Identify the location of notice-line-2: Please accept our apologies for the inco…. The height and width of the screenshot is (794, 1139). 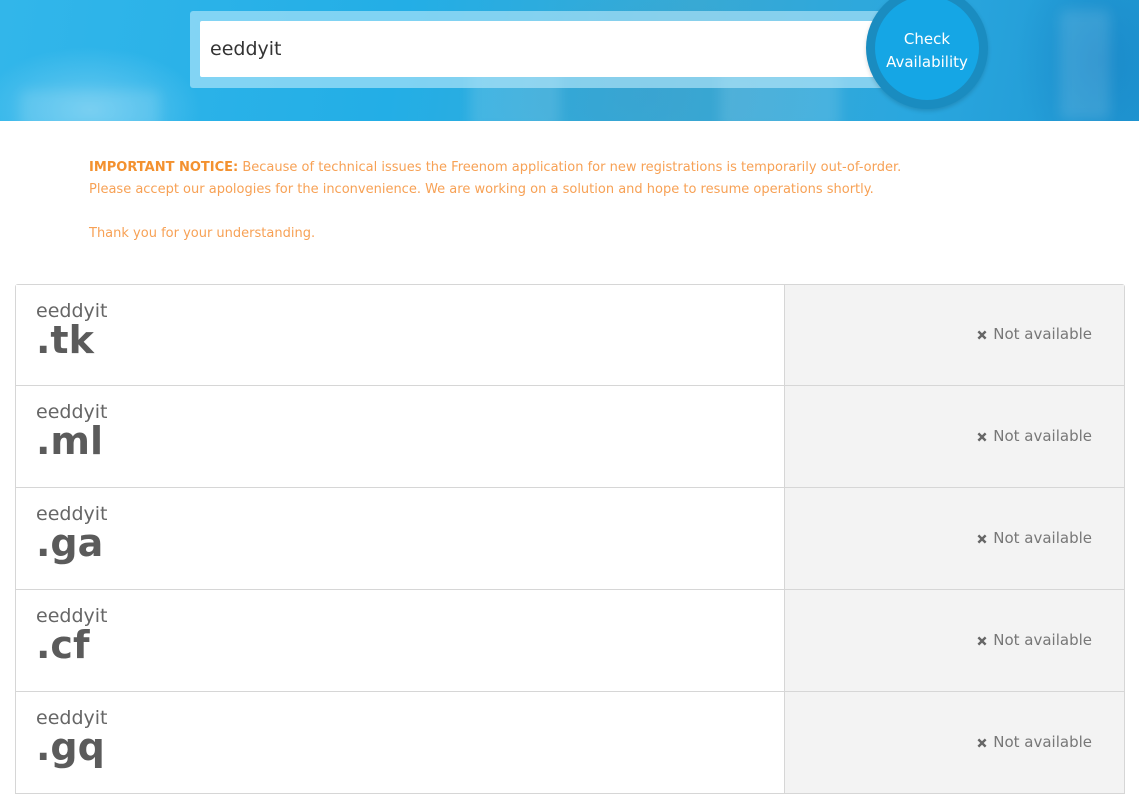
(481, 189).